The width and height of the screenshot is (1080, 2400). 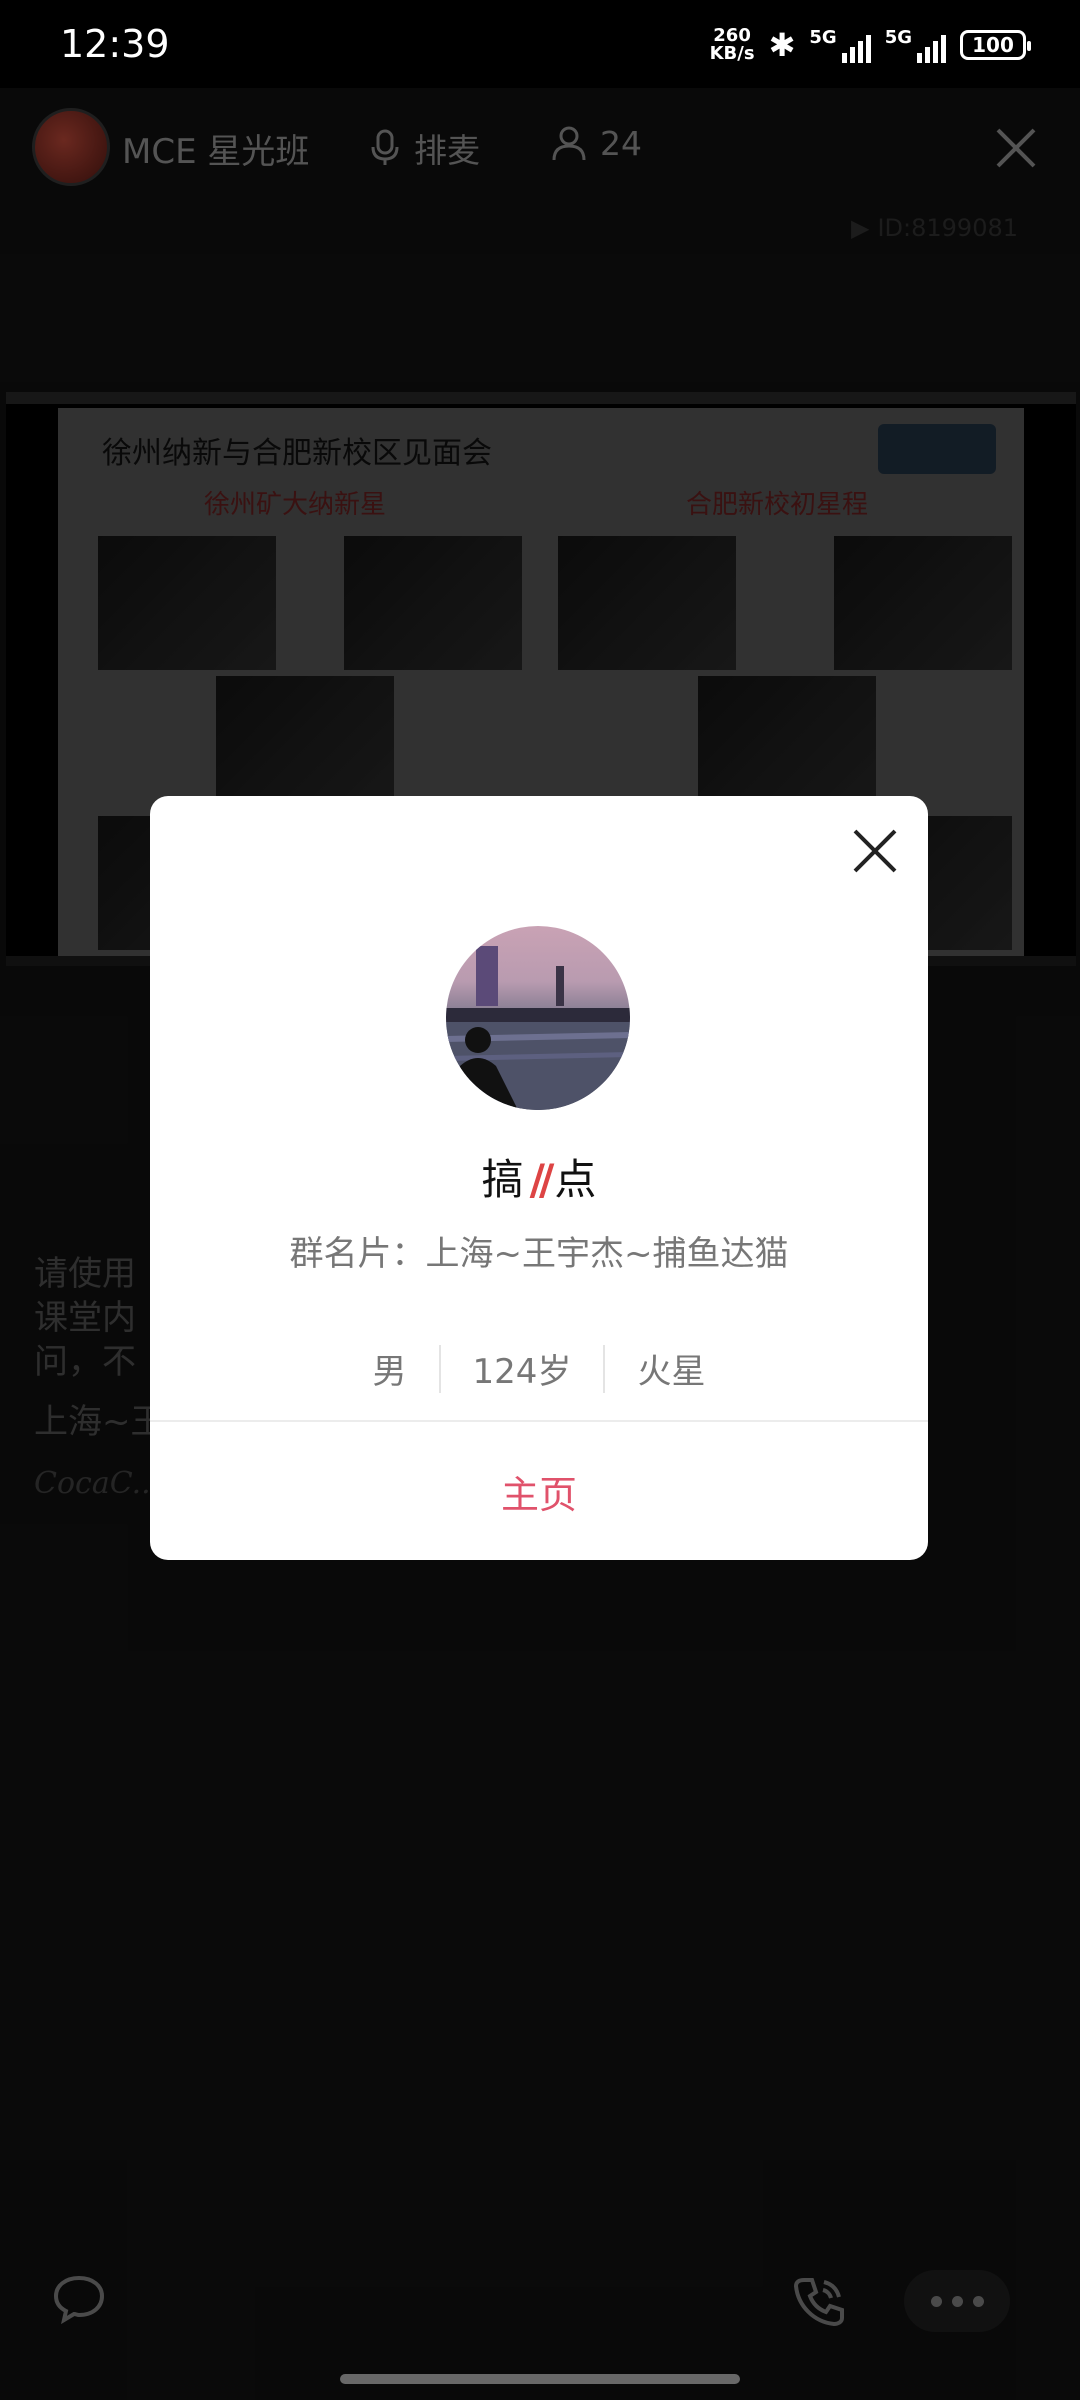 I want to click on status-icons: 260 KB/s ✱ 5G 5G 100, so click(x=870, y=44).